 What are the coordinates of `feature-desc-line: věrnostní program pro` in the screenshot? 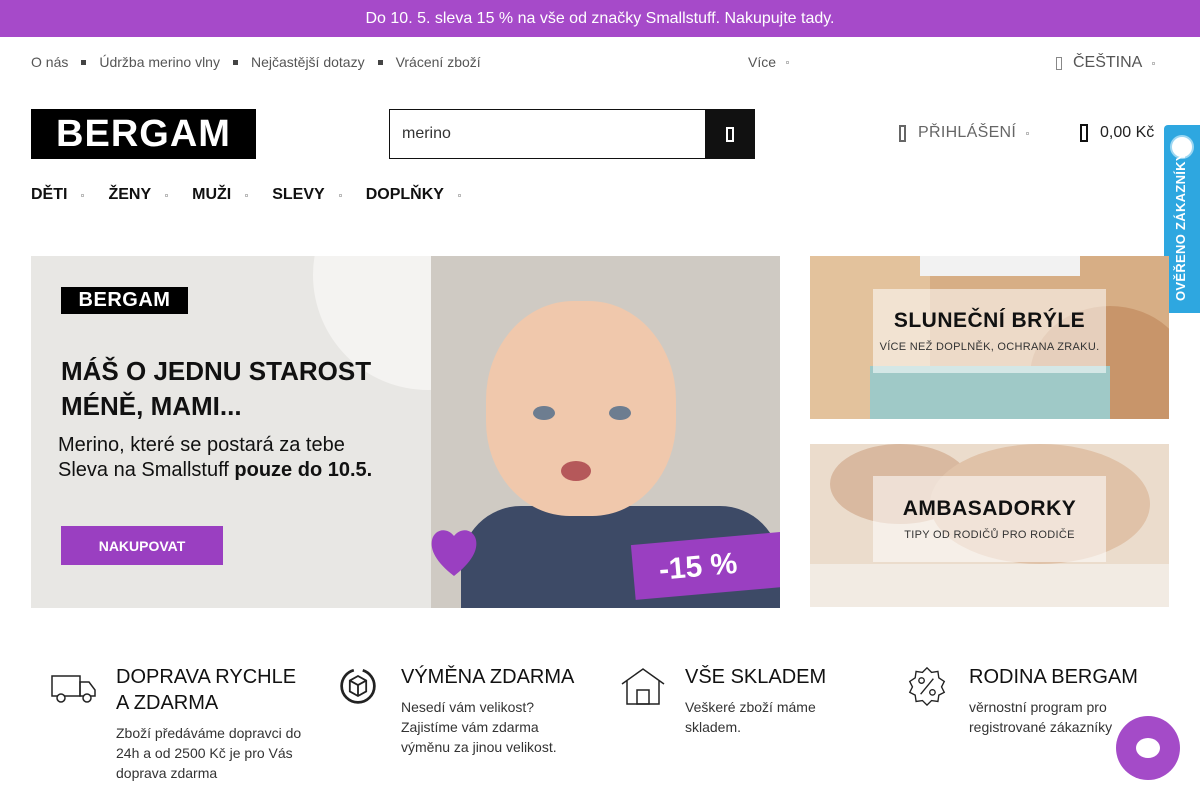 It's located at (1038, 707).